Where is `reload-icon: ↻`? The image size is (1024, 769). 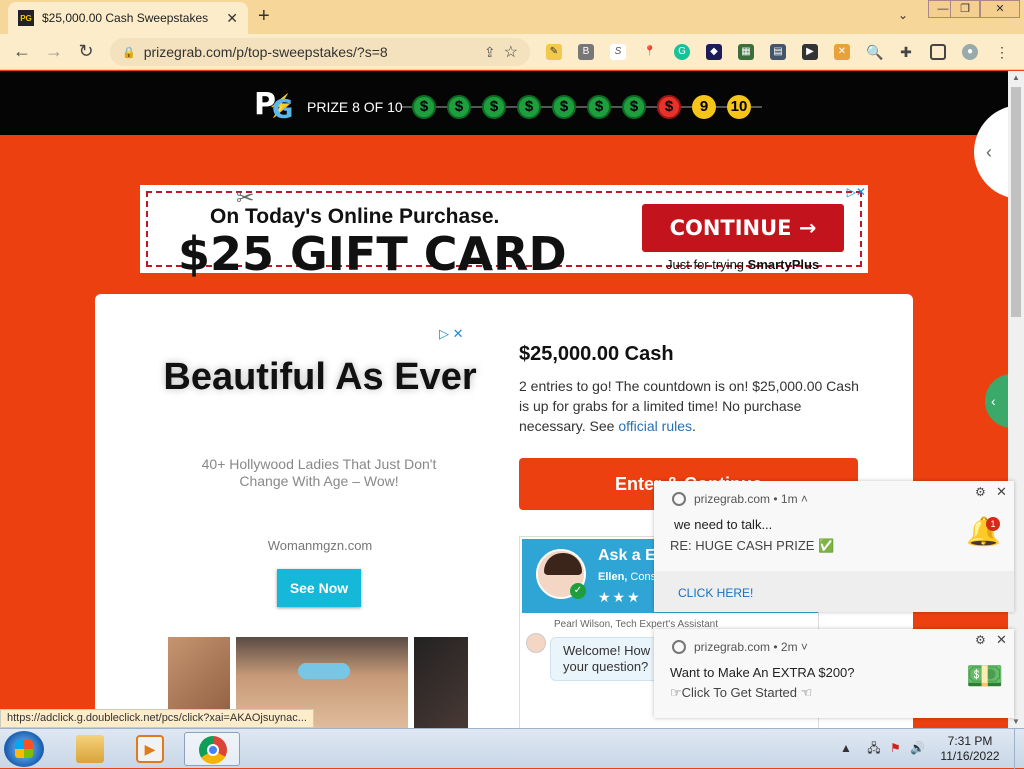
reload-icon: ↻ is located at coordinates (86, 51).